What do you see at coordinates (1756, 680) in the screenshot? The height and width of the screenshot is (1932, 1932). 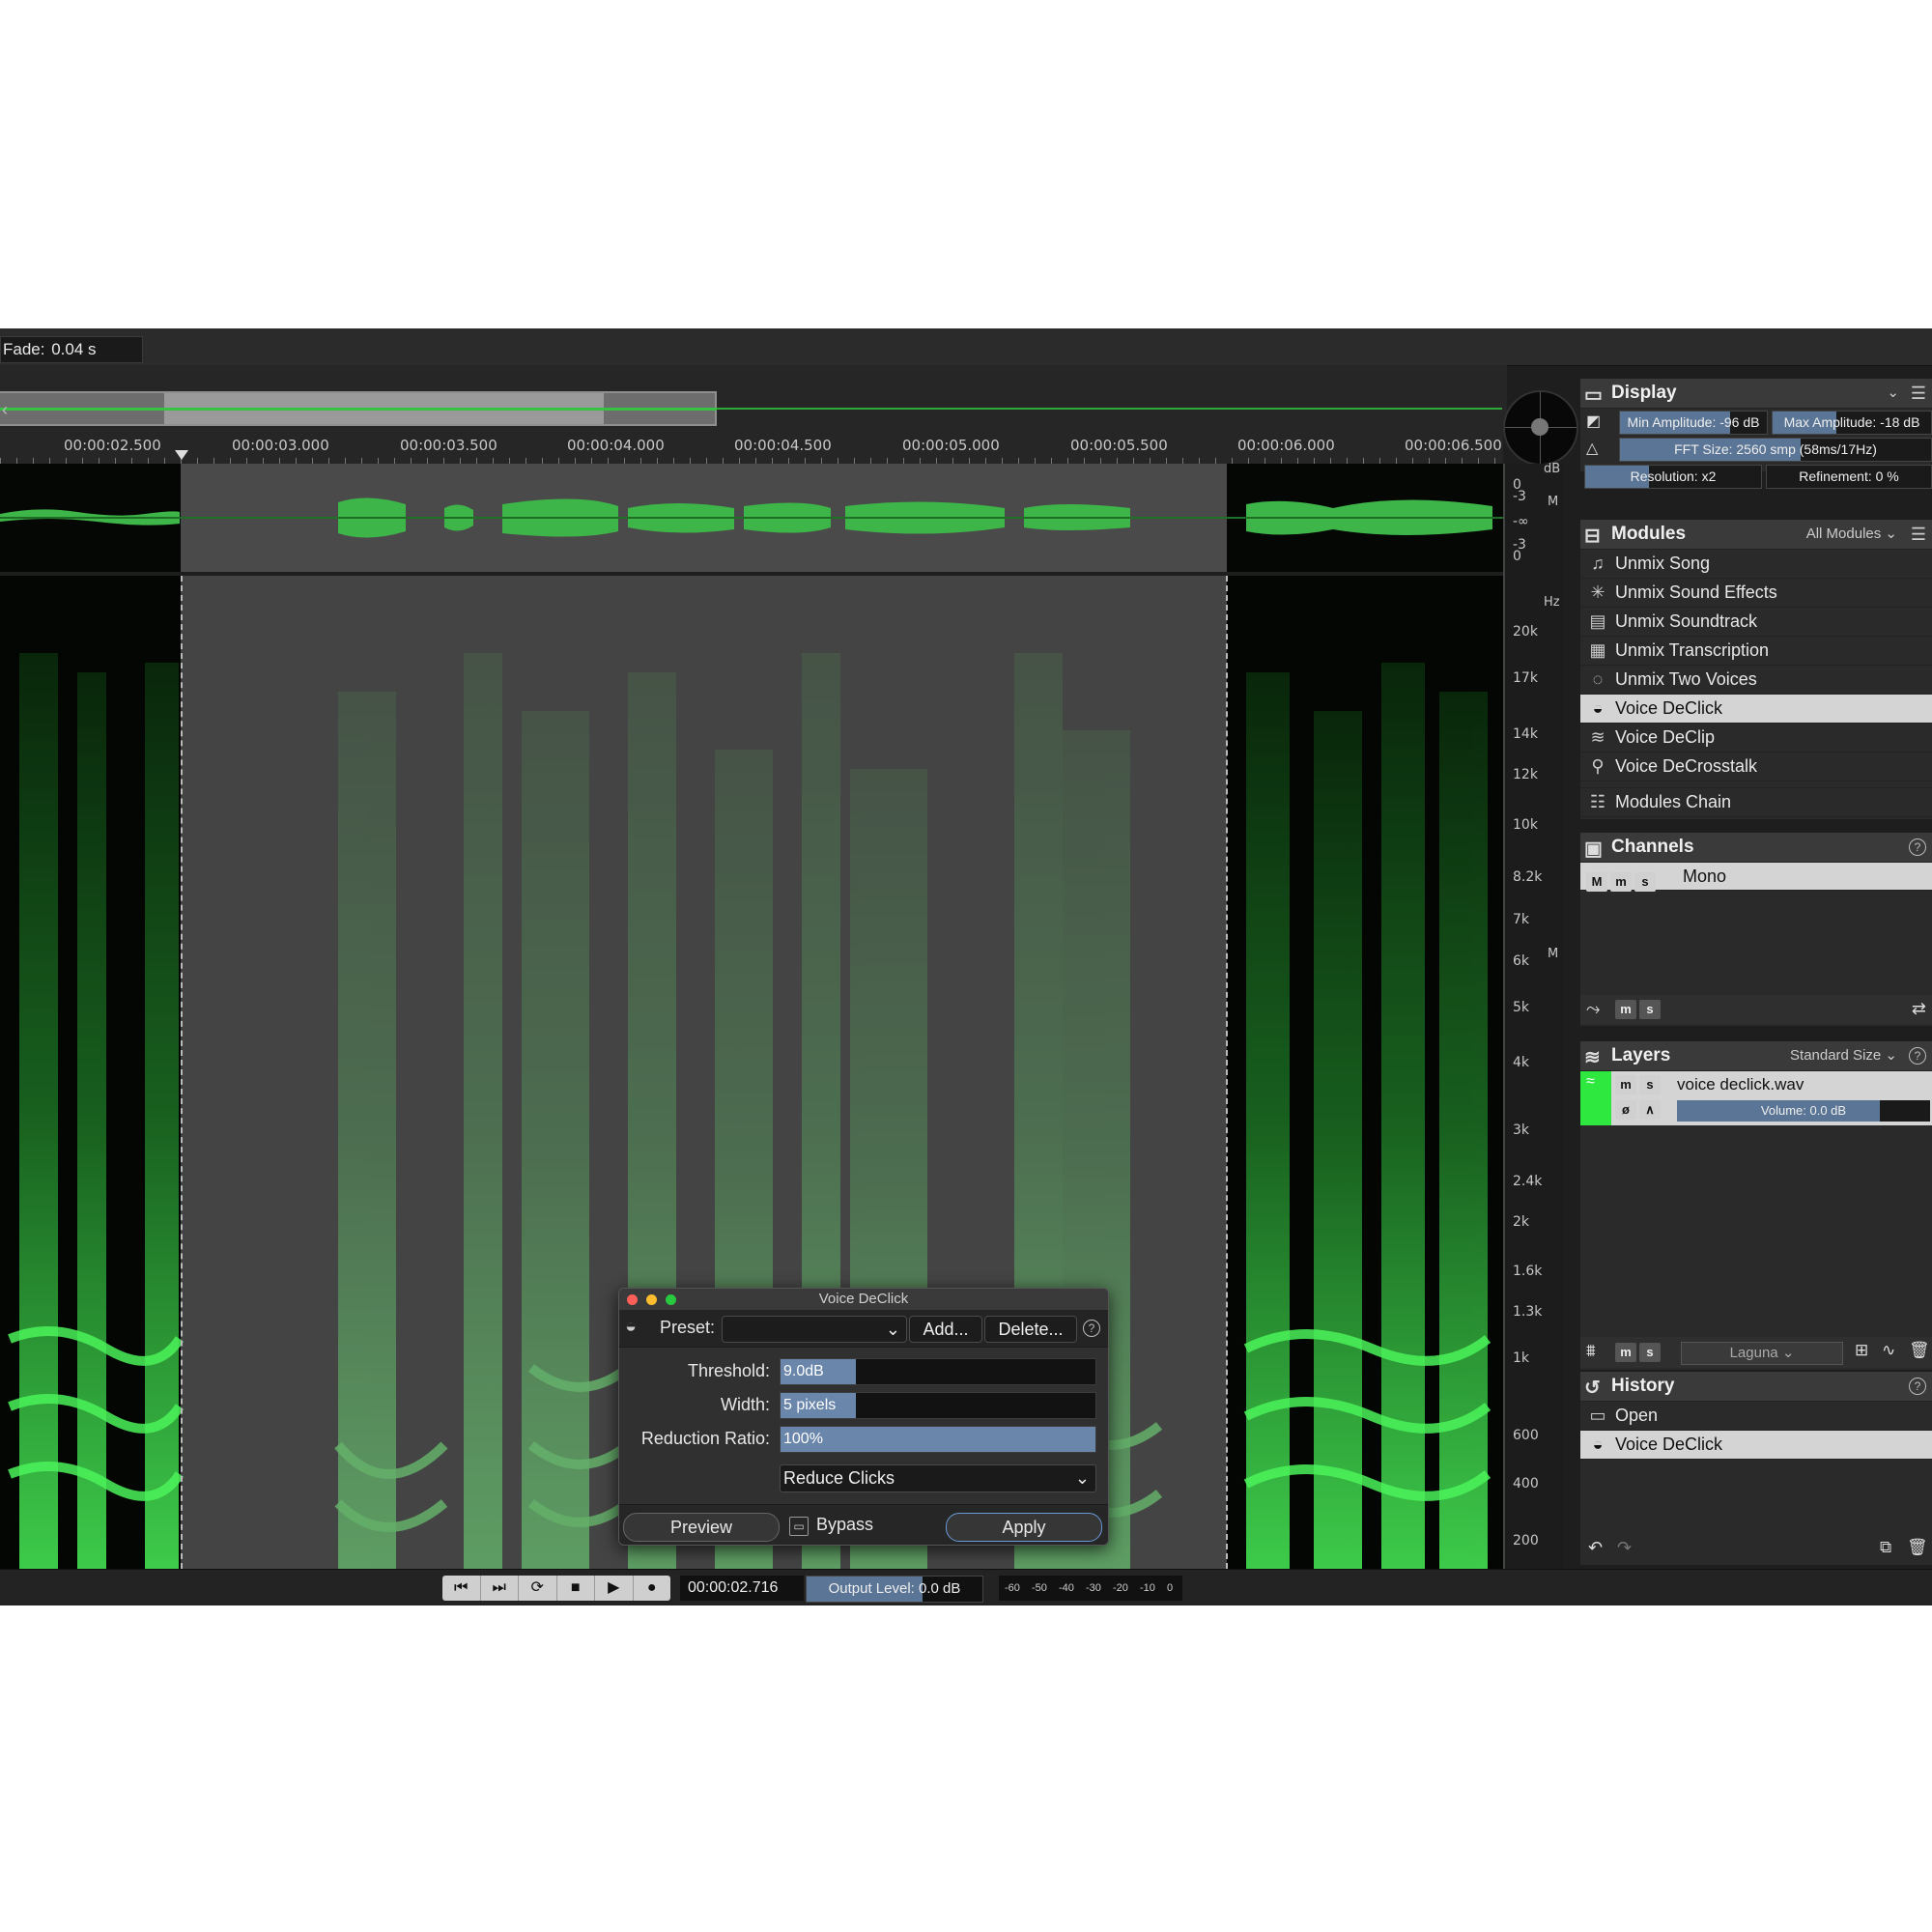 I see `module-item: ◌ Unmix Two Voices` at bounding box center [1756, 680].